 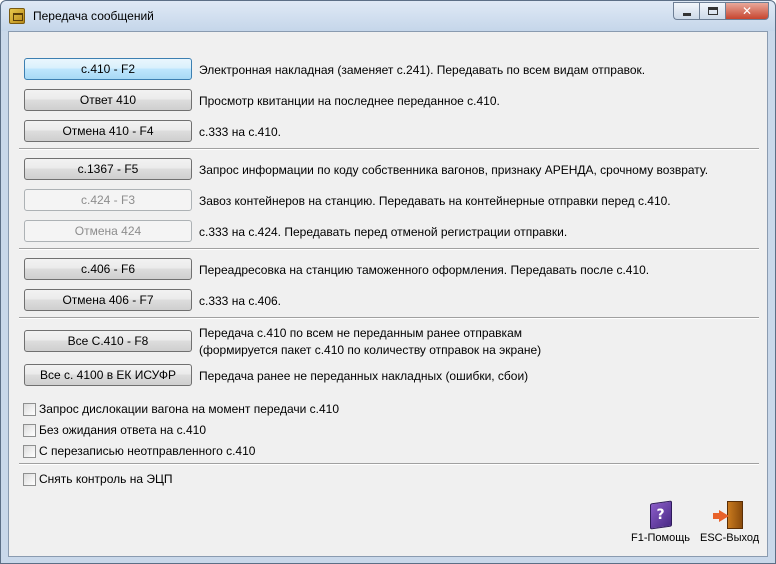 What do you see at coordinates (686, 11) in the screenshot?
I see `minimize-button` at bounding box center [686, 11].